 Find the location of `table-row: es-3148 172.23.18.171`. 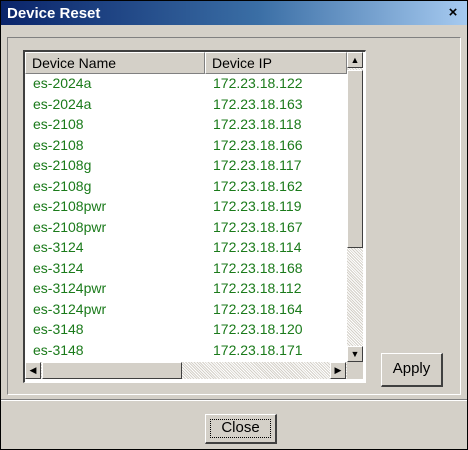

table-row: es-3148 172.23.18.171 is located at coordinates (186, 350).